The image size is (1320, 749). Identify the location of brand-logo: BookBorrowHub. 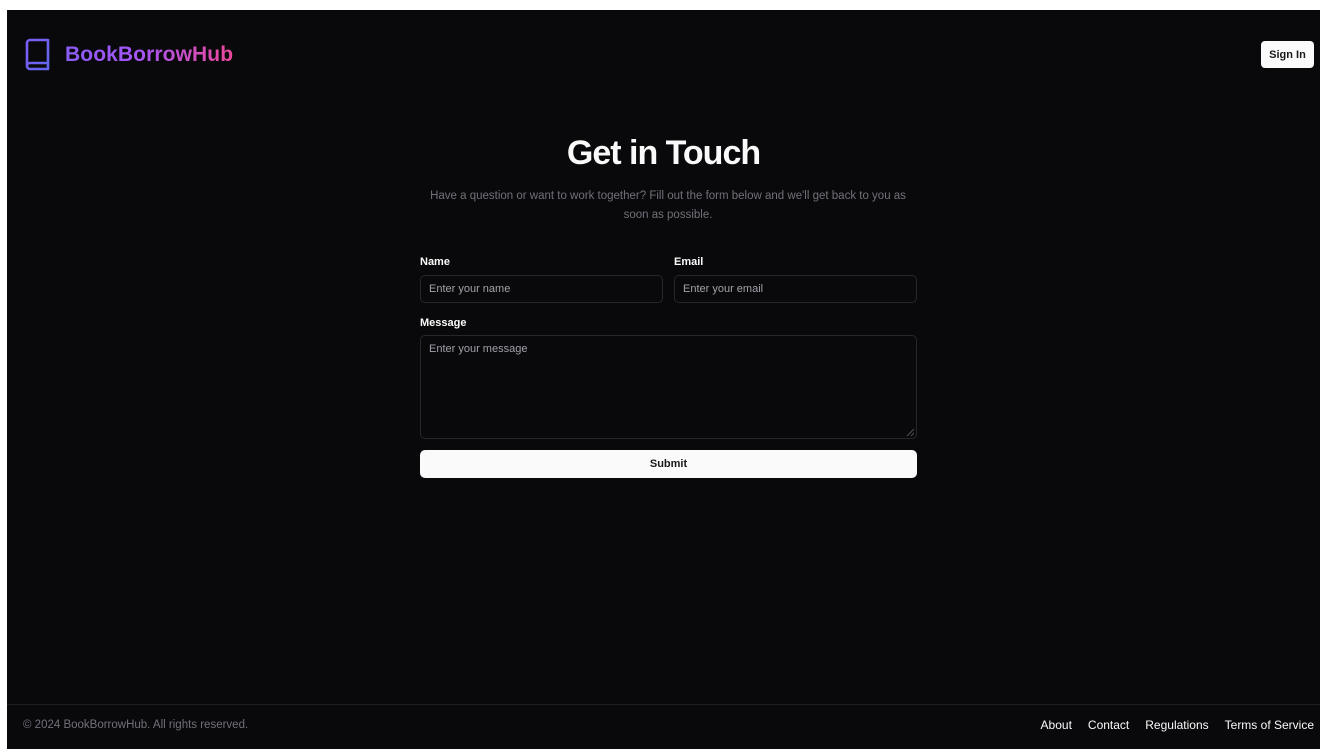
(128, 55).